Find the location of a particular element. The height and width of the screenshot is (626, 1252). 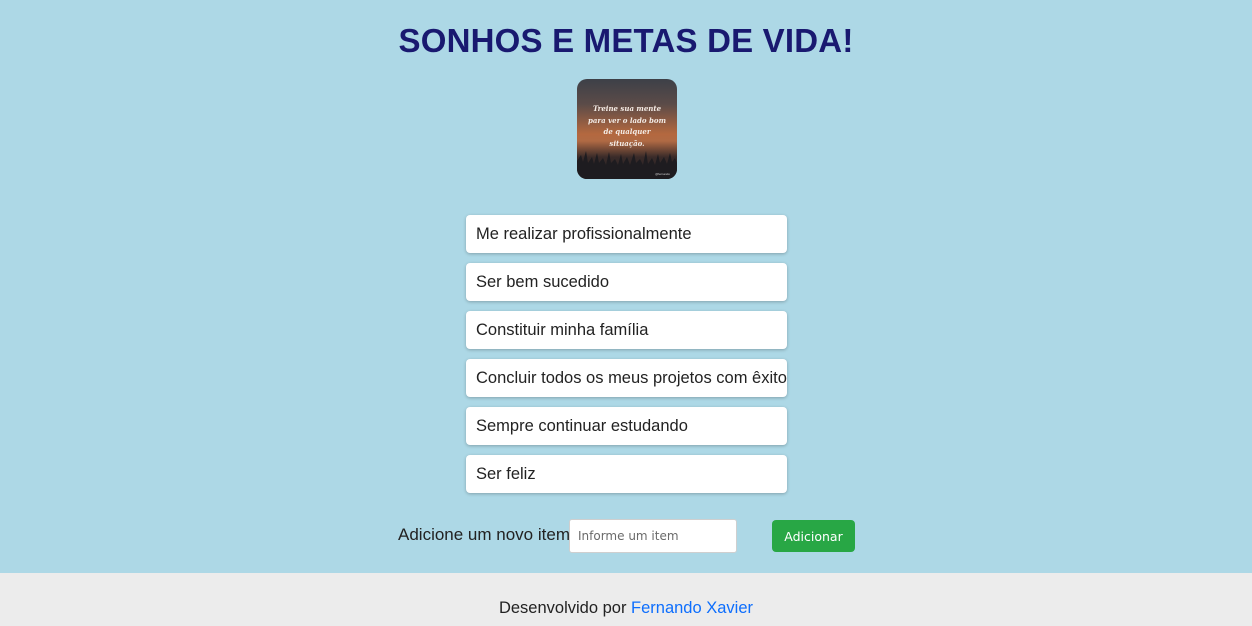

image-signature: @fernando is located at coordinates (662, 174).